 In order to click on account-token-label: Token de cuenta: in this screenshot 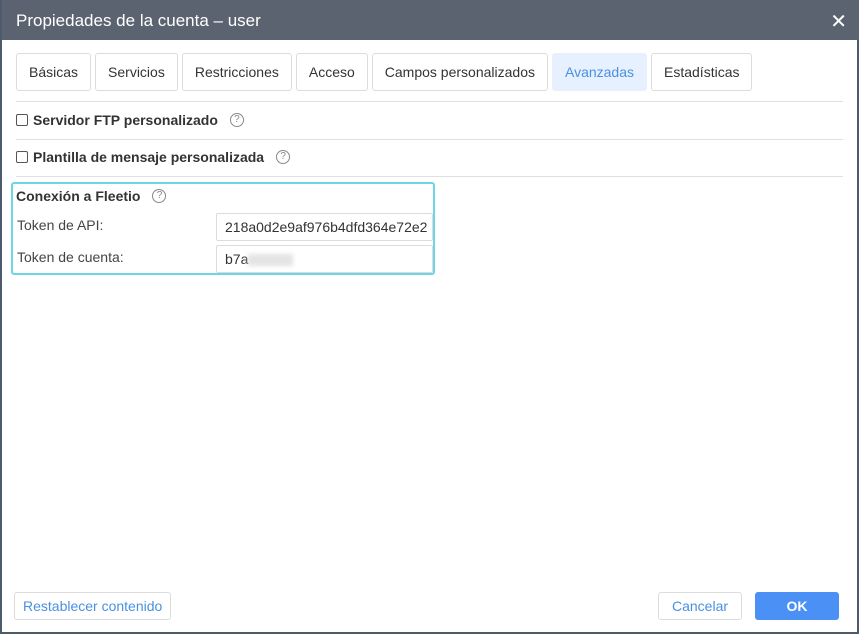, I will do `click(70, 257)`.